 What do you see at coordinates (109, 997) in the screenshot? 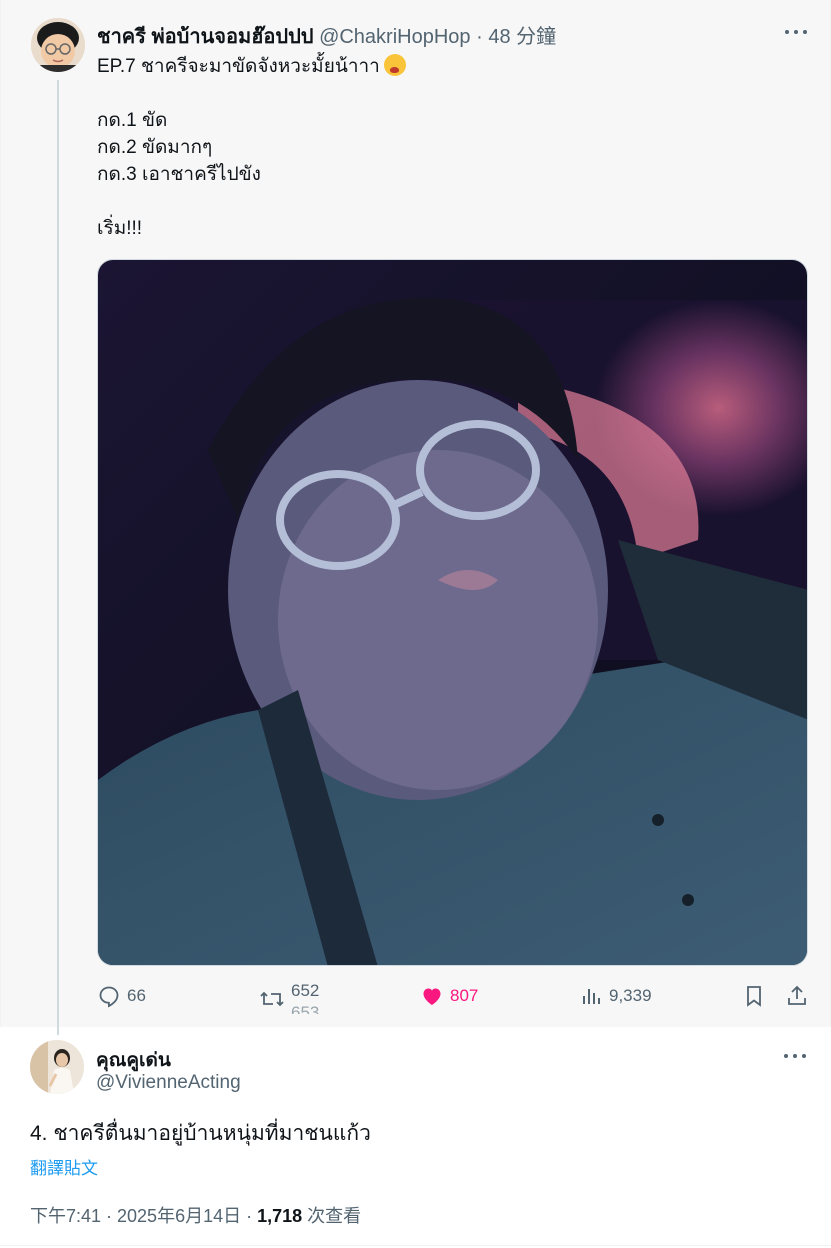
I see `reply-icon` at bounding box center [109, 997].